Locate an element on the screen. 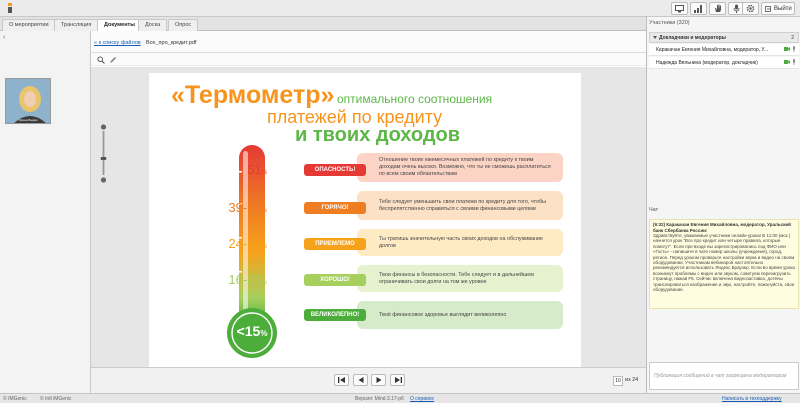 The image size is (800, 403). level-value-4: 16-23% is located at coordinates (247, 279).